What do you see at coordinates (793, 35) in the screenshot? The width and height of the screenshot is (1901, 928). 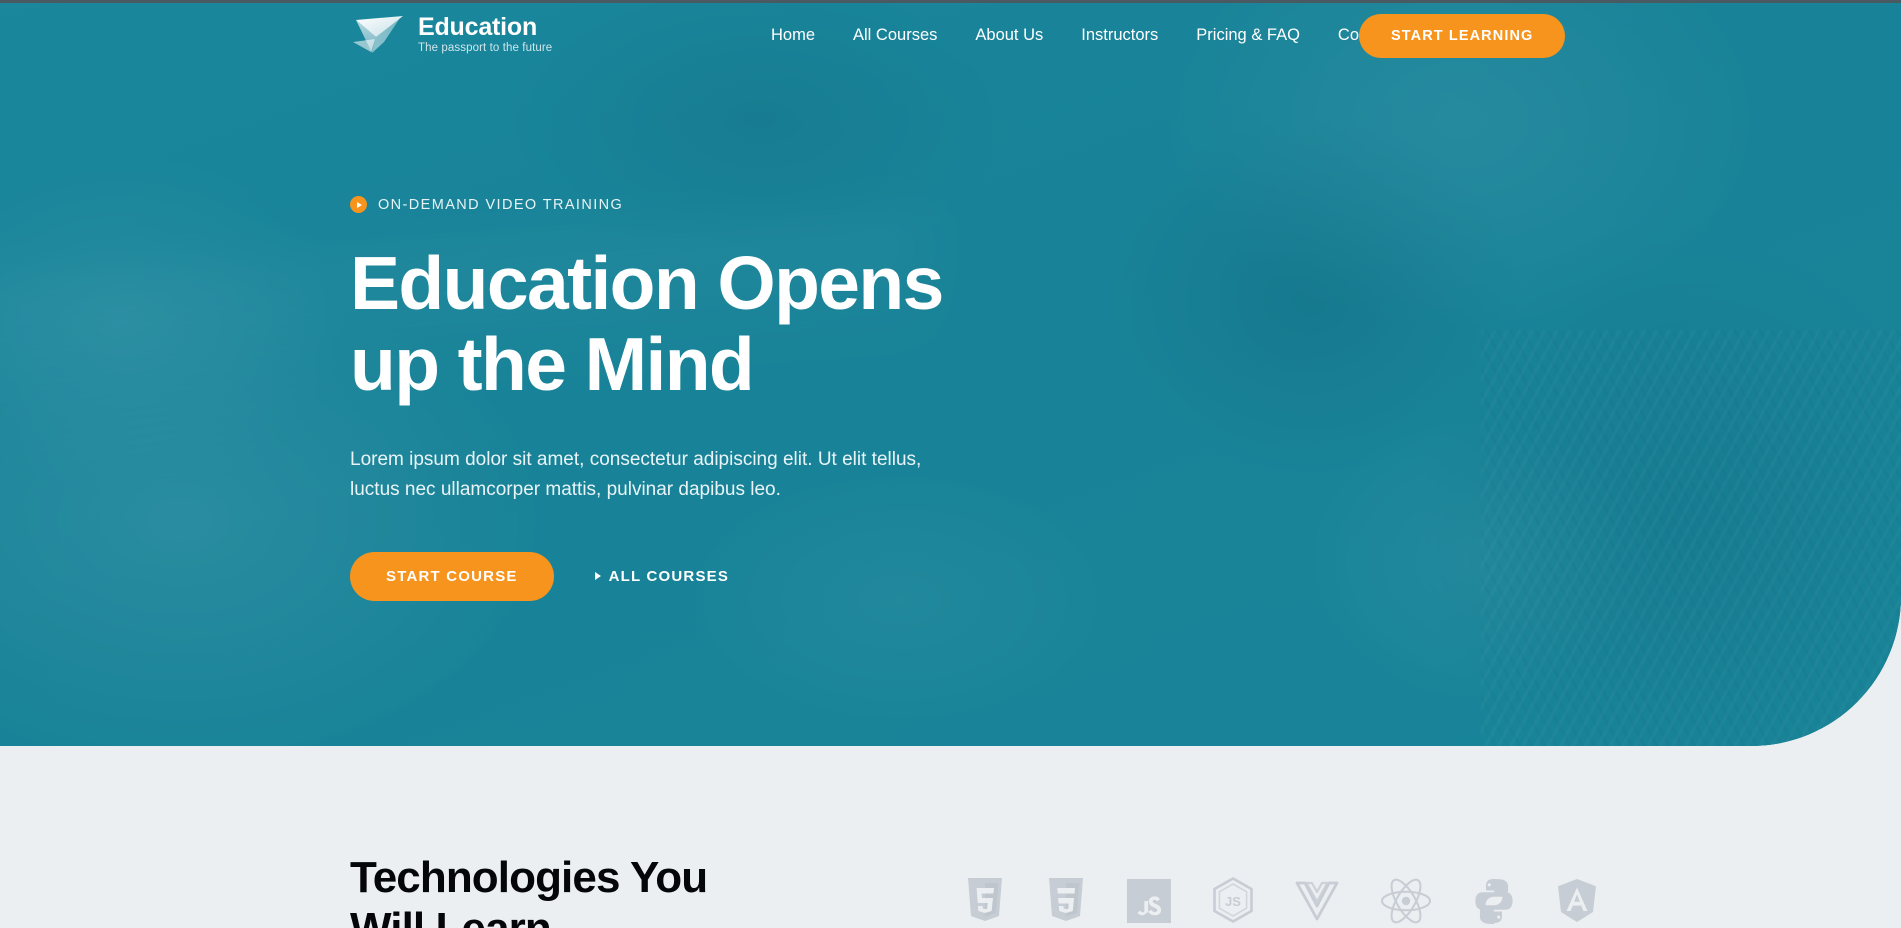 I see `nav-item-home: Home` at bounding box center [793, 35].